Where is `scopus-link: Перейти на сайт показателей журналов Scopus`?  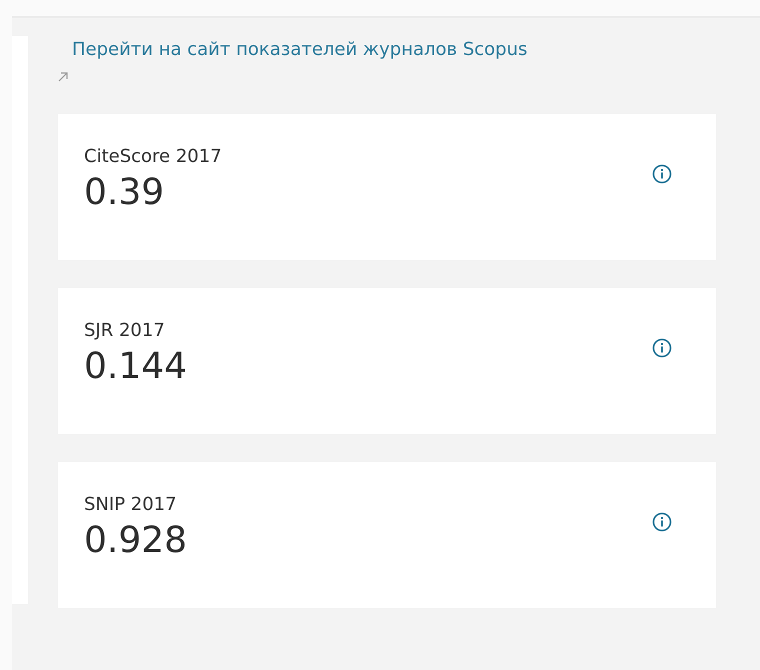
scopus-link: Перейти на сайт показателей журналов Scopus is located at coordinates (300, 49).